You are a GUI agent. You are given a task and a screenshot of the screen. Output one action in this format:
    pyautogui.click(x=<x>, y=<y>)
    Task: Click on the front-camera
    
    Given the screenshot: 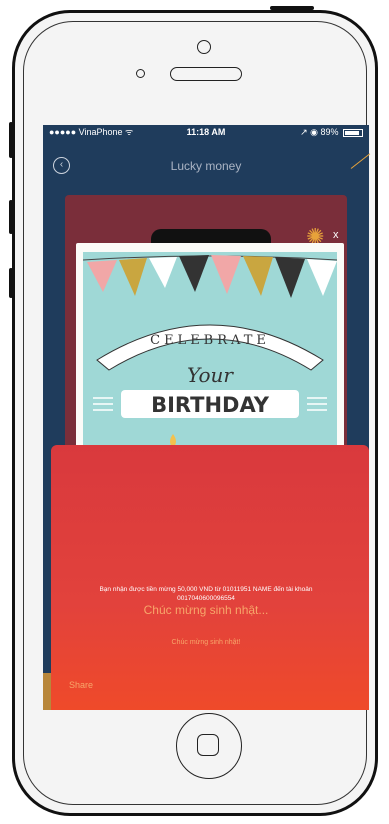 What is the action you would take?
    pyautogui.click(x=204, y=47)
    